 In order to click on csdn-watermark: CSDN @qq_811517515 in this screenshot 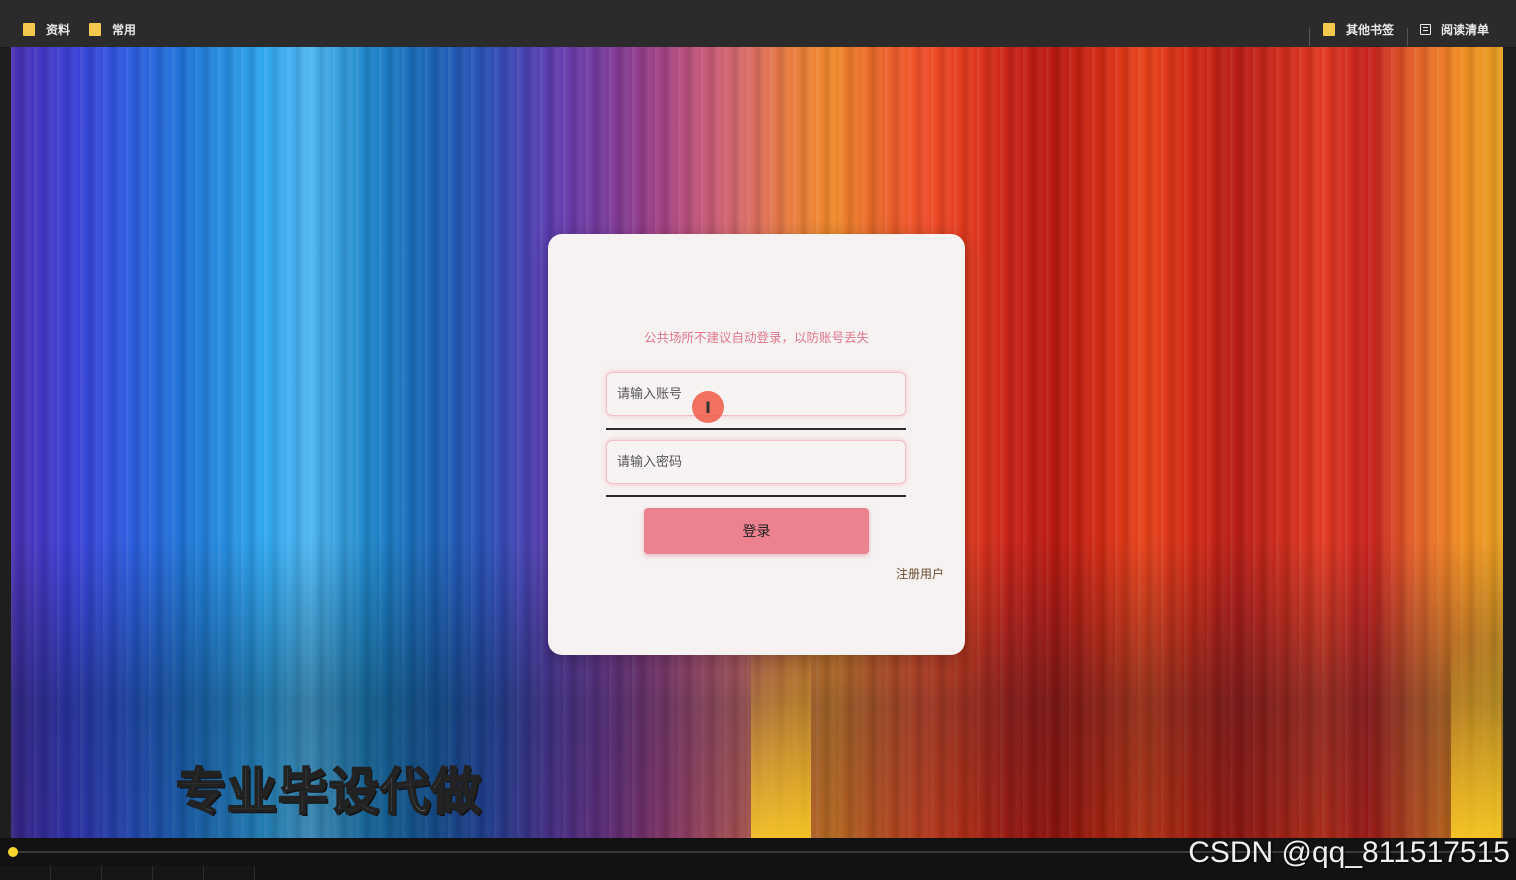, I will do `click(1349, 852)`.